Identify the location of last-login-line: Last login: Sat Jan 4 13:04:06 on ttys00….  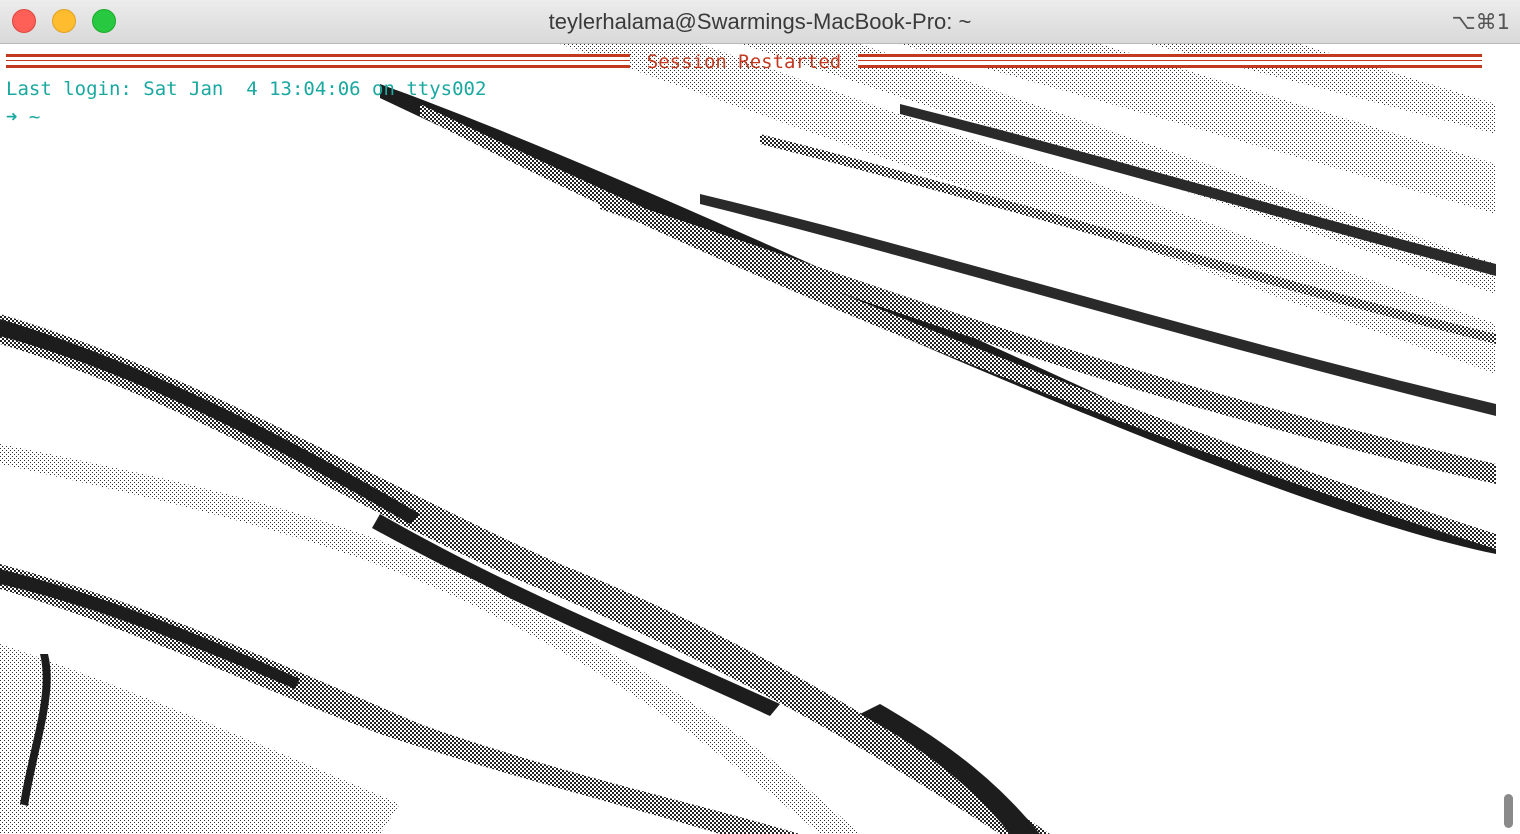
(246, 89).